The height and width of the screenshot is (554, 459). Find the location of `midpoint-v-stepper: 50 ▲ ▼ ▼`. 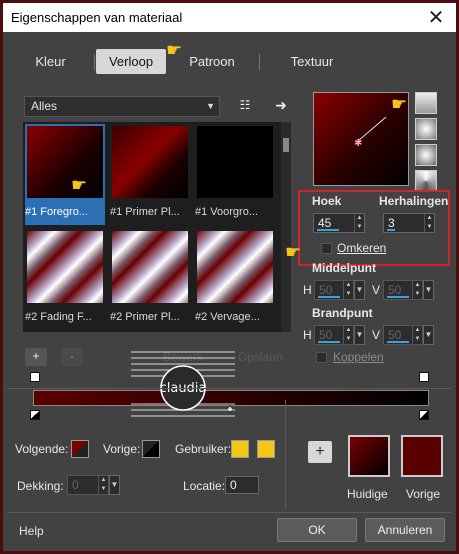

midpoint-v-stepper: 50 ▲ ▼ ▼ is located at coordinates (408, 290).